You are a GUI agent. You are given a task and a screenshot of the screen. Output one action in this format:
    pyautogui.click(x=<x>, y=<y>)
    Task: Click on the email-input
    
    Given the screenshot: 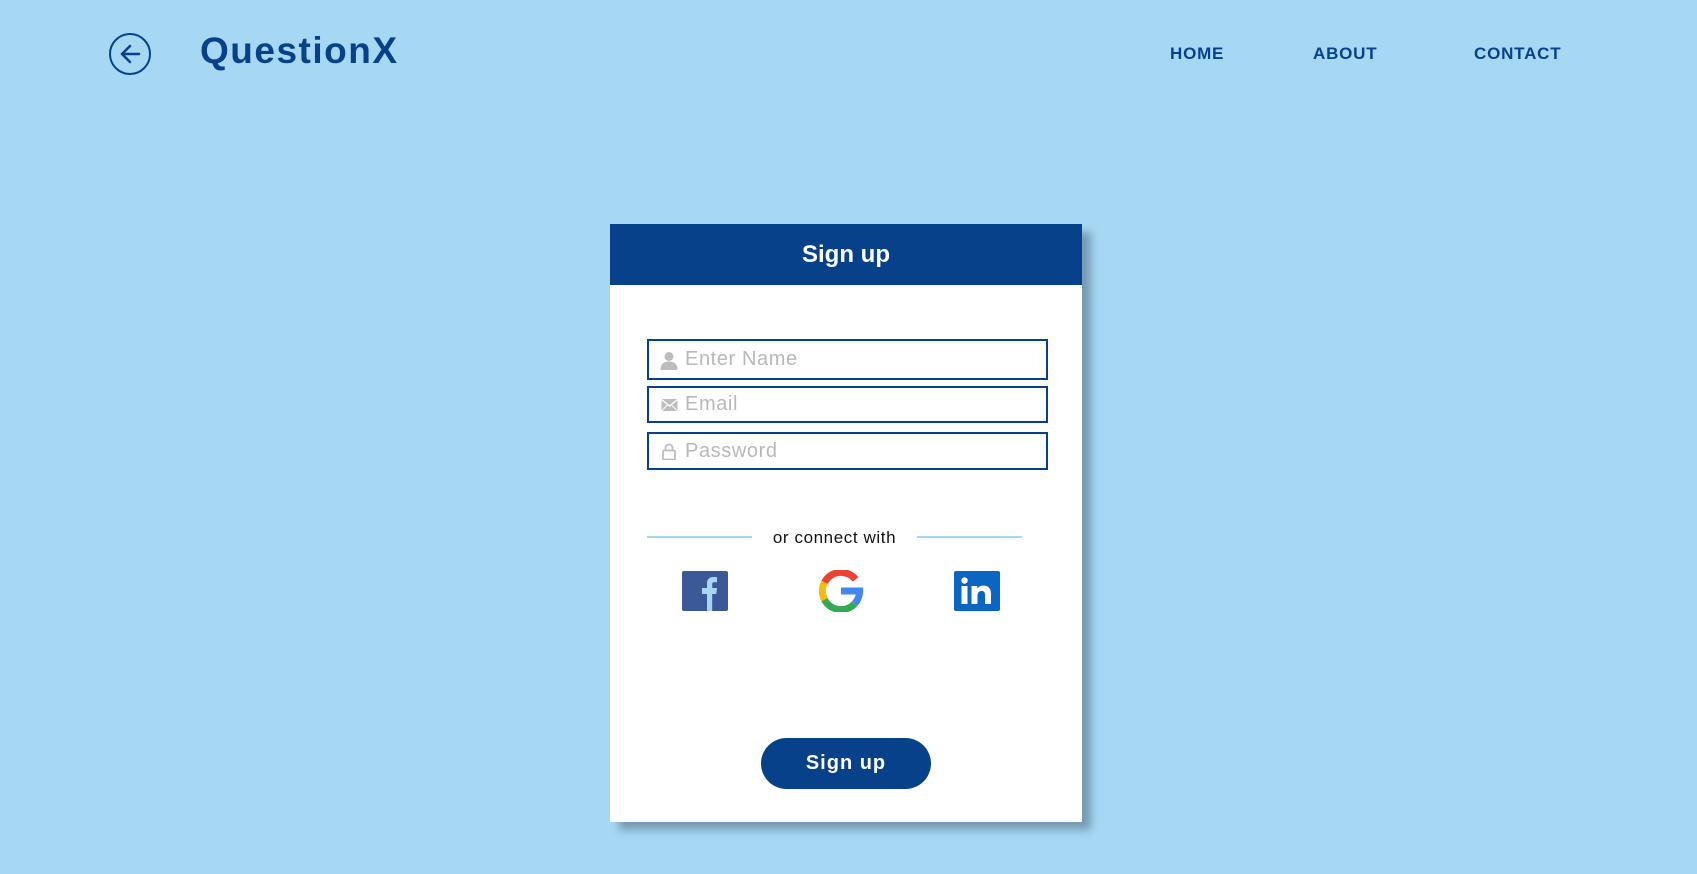 What is the action you would take?
    pyautogui.click(x=852, y=404)
    